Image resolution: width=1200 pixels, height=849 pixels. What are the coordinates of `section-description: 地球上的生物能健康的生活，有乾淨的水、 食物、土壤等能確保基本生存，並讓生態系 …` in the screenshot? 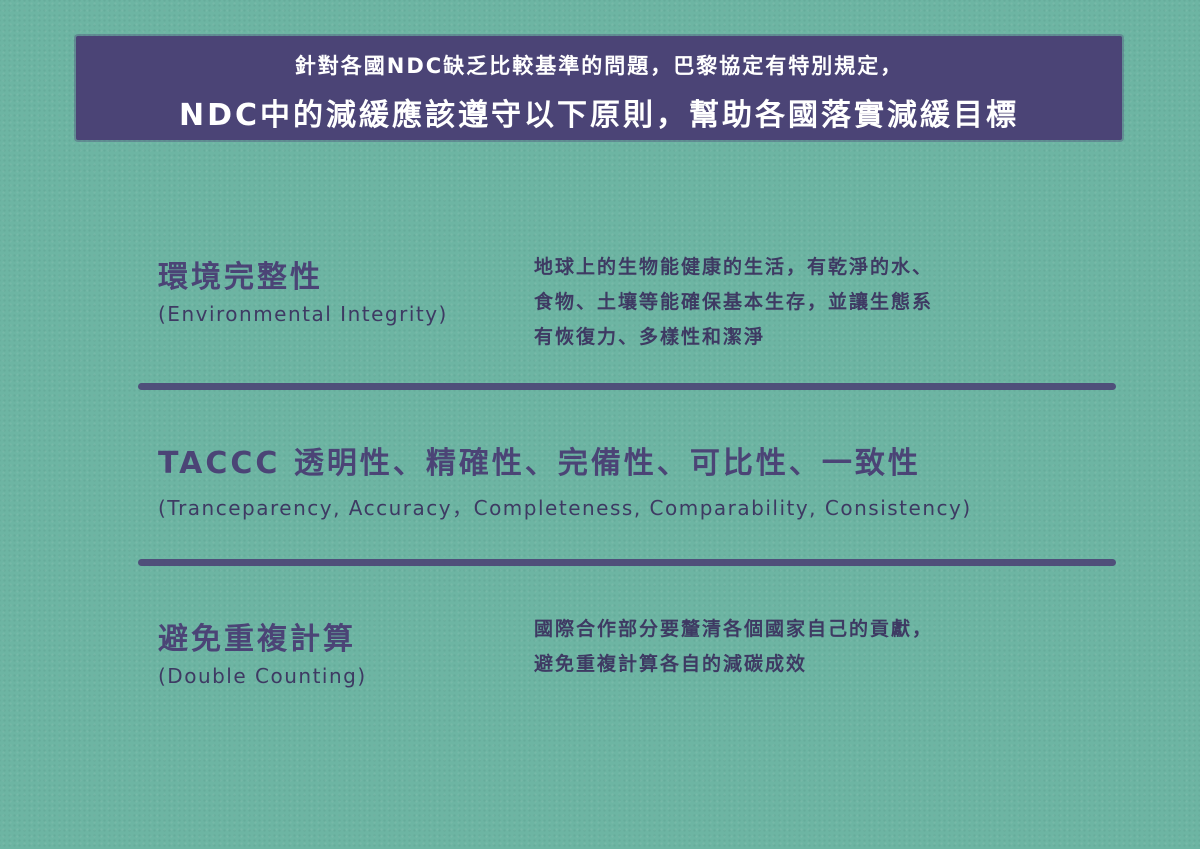 It's located at (733, 302).